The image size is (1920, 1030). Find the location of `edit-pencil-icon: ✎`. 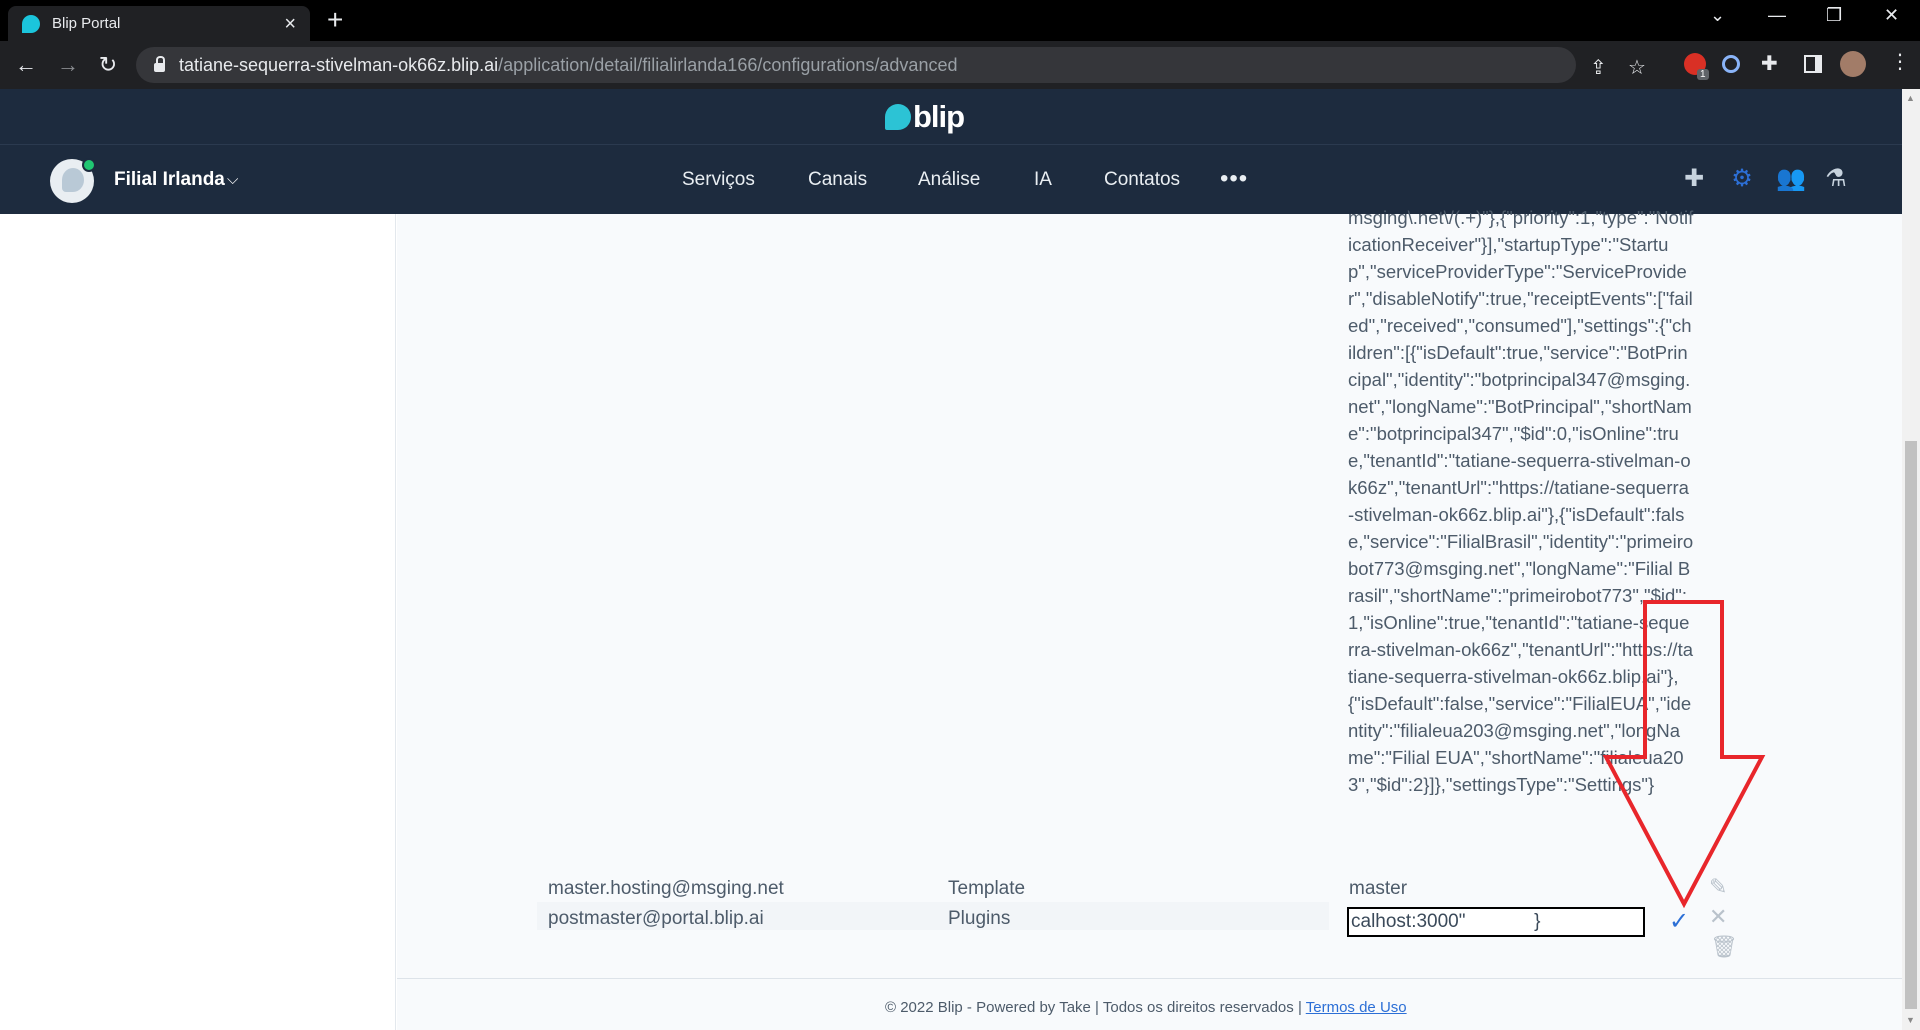

edit-pencil-icon: ✎ is located at coordinates (1718, 887).